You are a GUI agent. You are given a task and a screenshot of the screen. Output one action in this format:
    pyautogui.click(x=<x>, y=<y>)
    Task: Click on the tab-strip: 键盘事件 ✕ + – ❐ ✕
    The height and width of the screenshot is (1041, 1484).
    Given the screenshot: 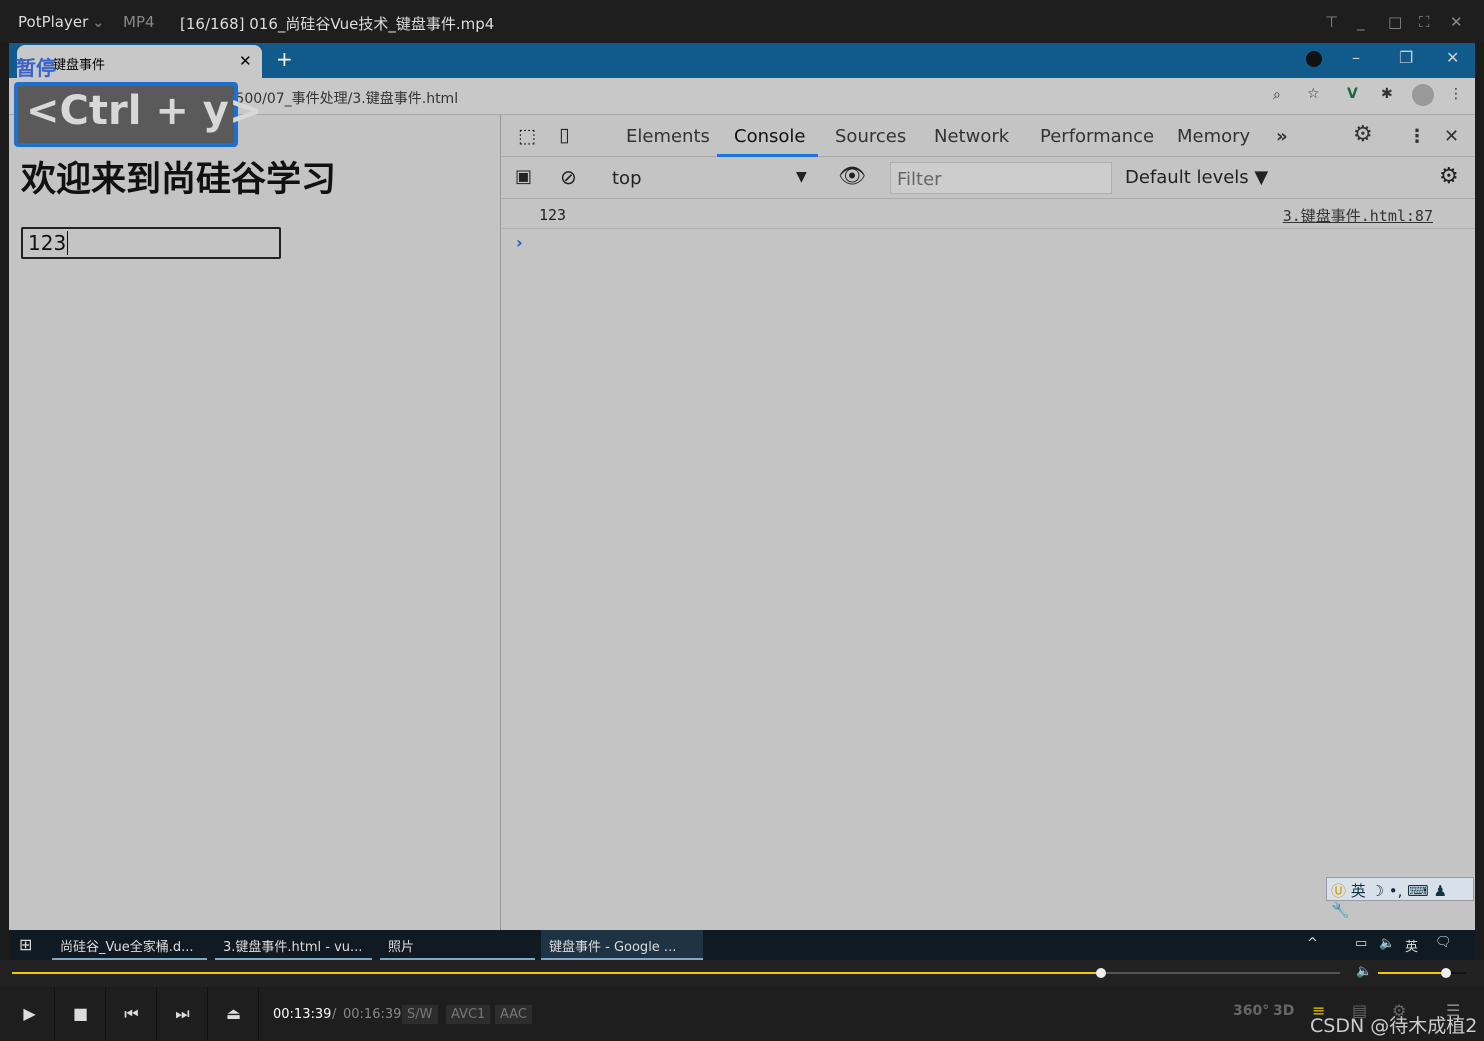 What is the action you would take?
    pyautogui.click(x=742, y=60)
    